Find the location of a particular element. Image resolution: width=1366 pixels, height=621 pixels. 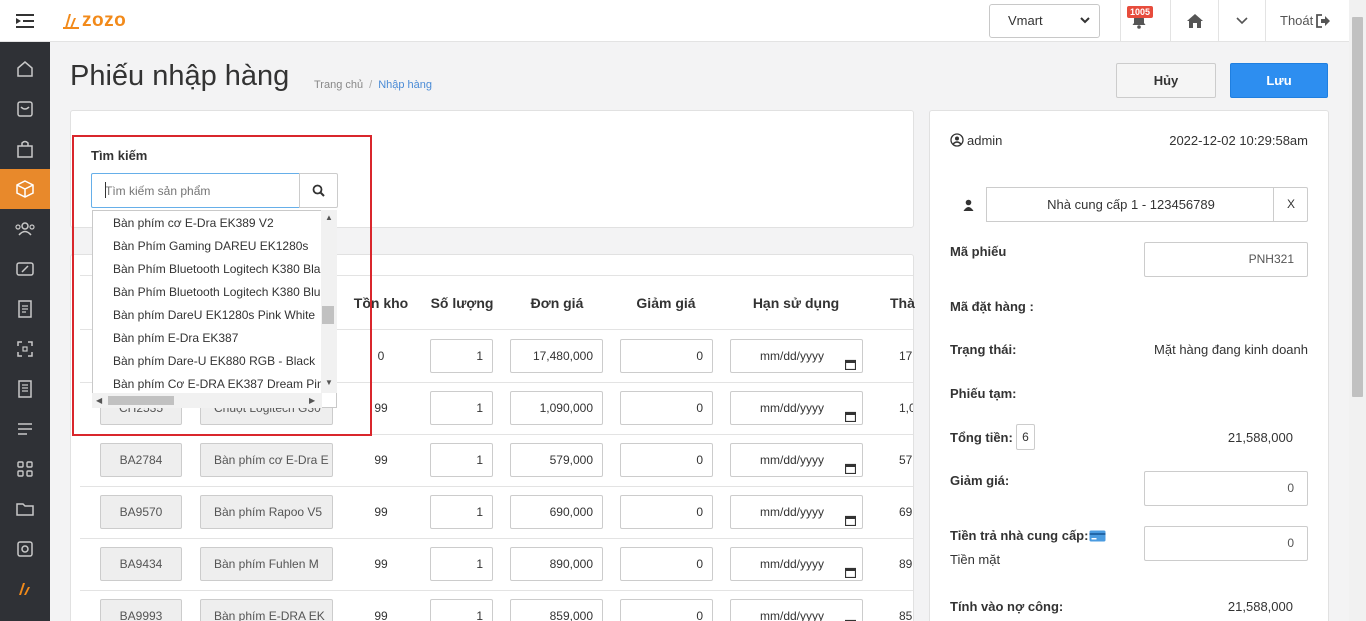

suggestion-item: Bàn phím DareU EK1280s Pink White is located at coordinates (214, 315).